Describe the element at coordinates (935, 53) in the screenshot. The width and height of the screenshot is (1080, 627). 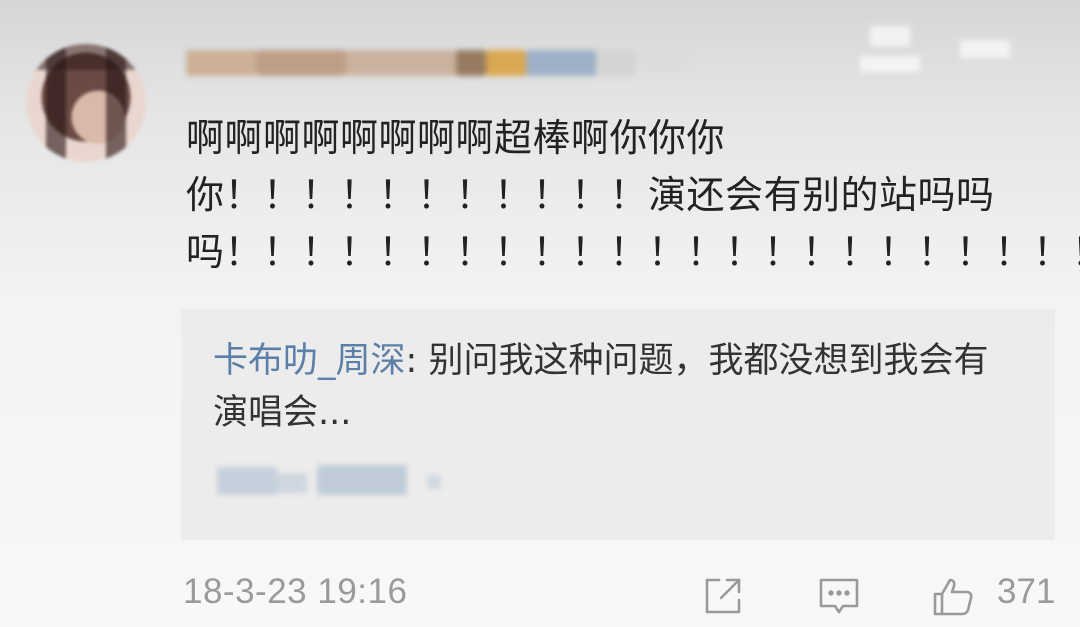
I see `pixelated-meta` at that location.